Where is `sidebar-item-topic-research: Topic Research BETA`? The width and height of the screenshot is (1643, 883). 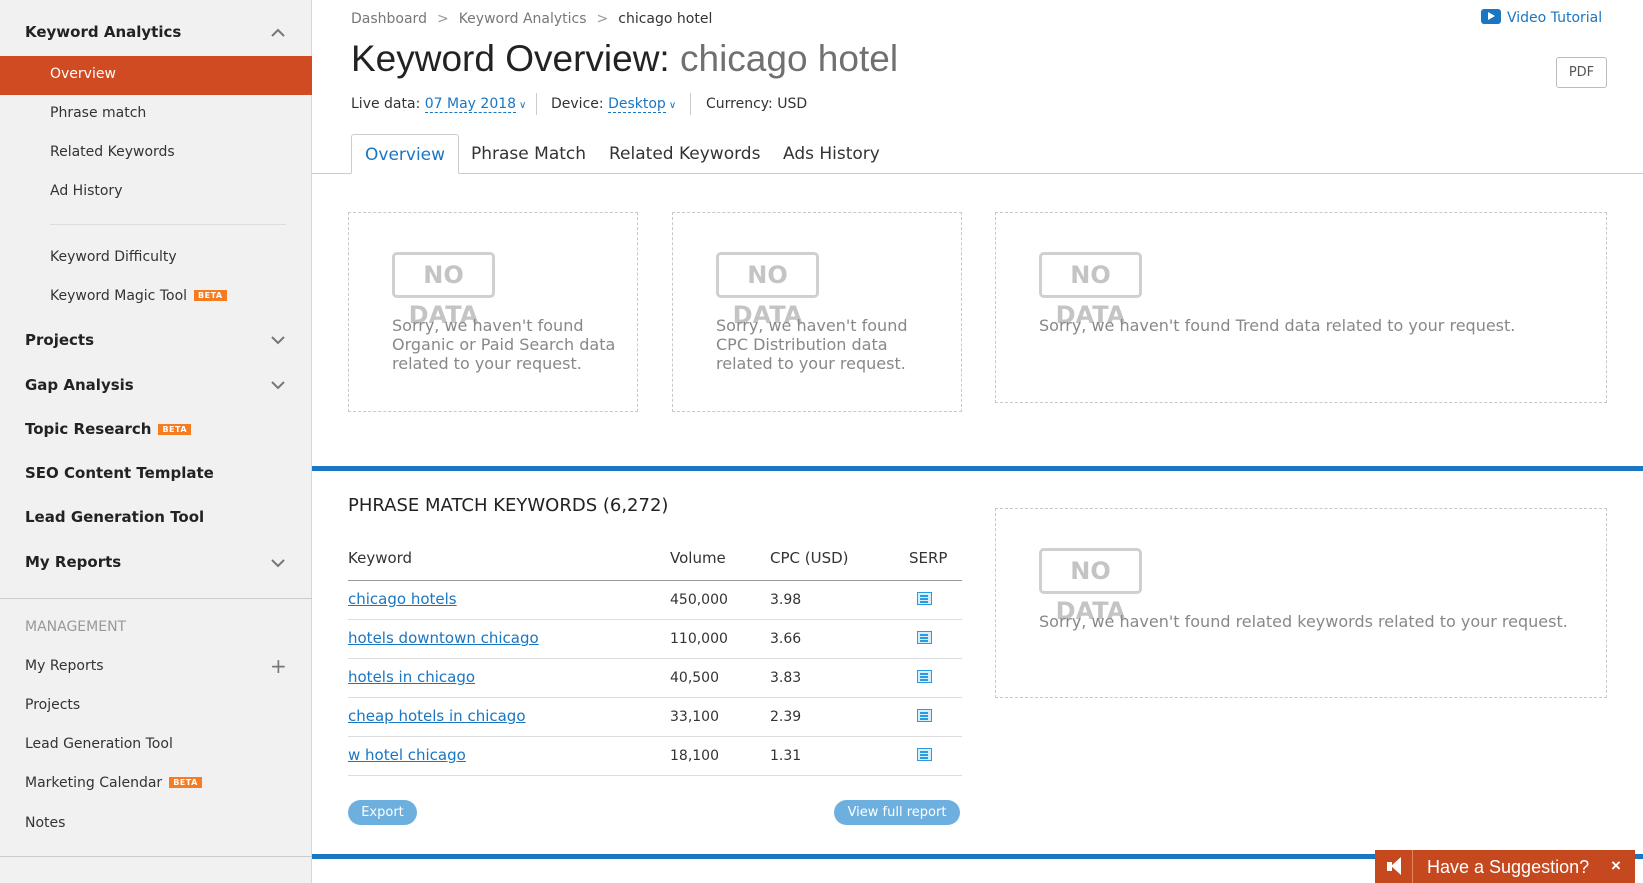 sidebar-item-topic-research: Topic Research BETA is located at coordinates (108, 429).